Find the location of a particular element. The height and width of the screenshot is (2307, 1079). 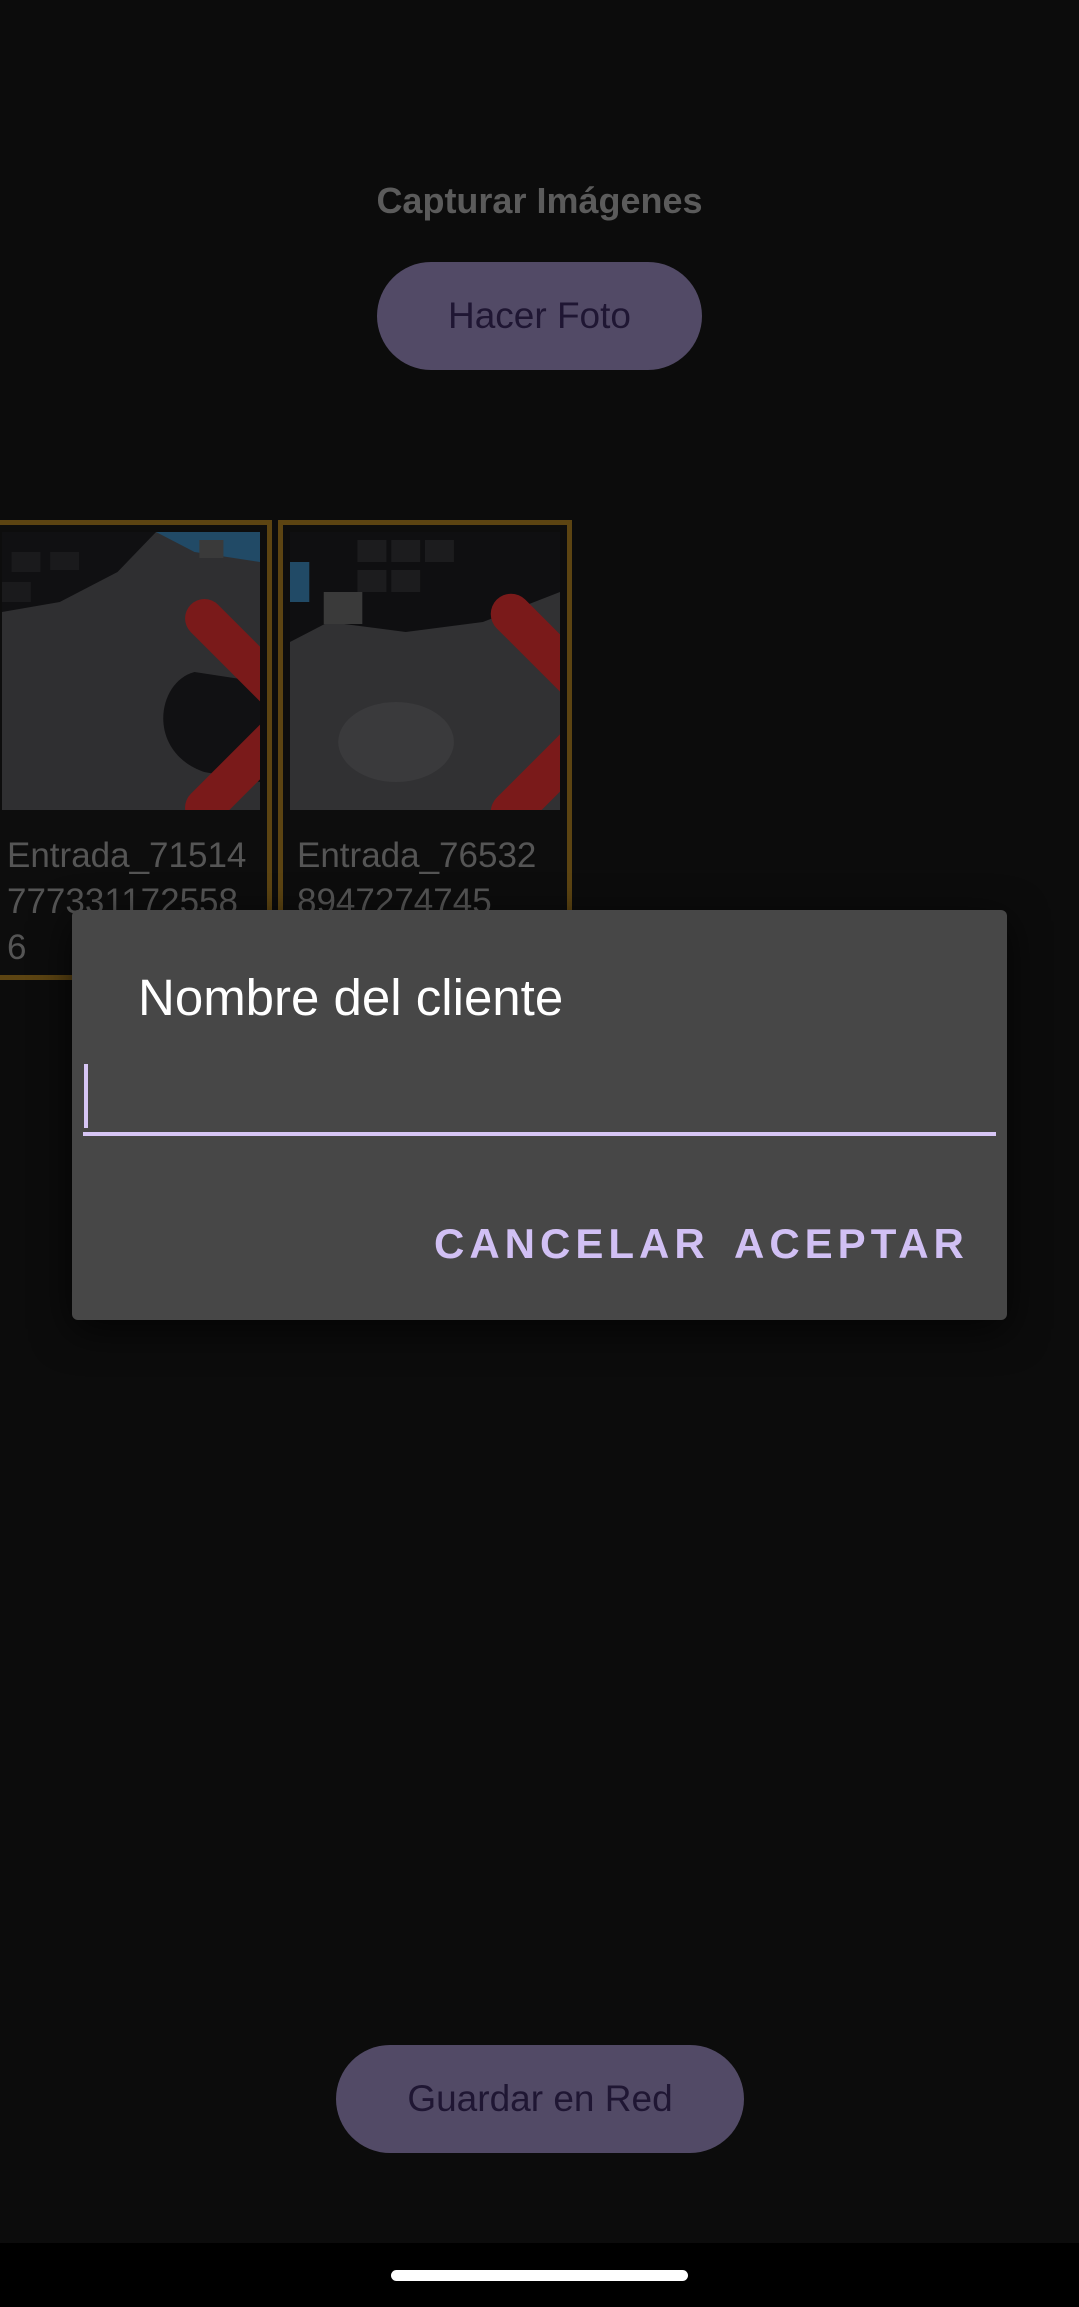

cancel-button: CANCELAR is located at coordinates (572, 1244).